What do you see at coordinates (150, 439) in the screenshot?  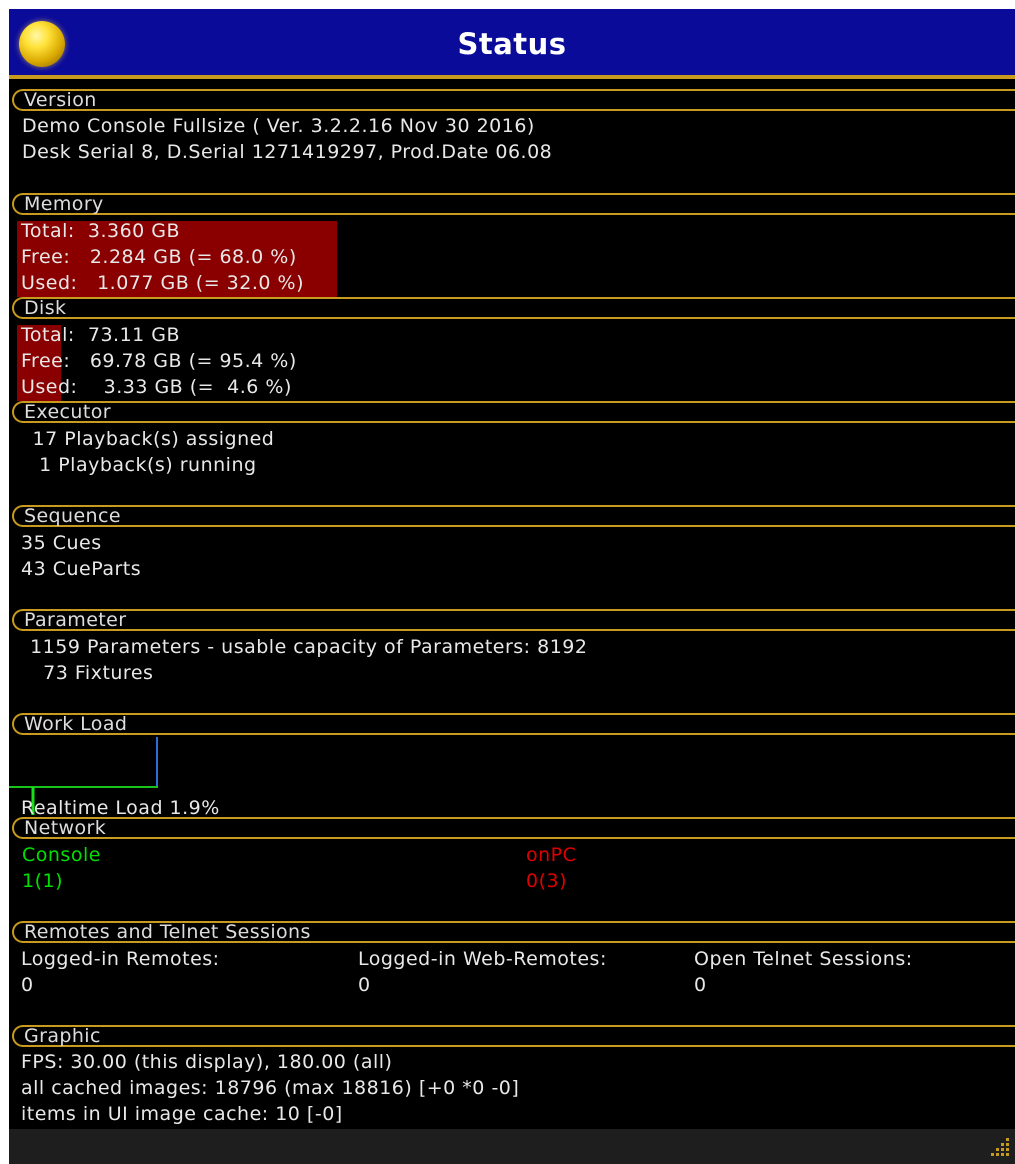 I see `executor-assigned: 17 Playback(s) assigned` at bounding box center [150, 439].